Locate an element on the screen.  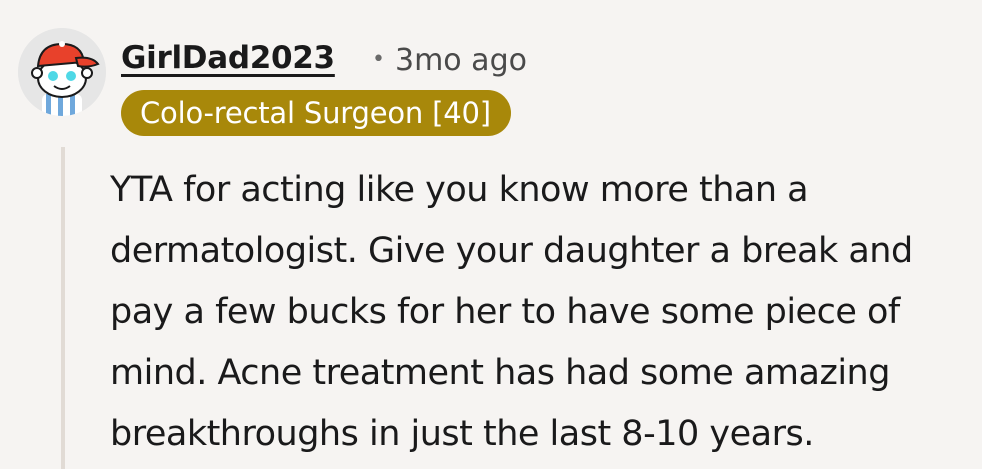
comment-timestamp: 3mo ago is located at coordinates (461, 60).